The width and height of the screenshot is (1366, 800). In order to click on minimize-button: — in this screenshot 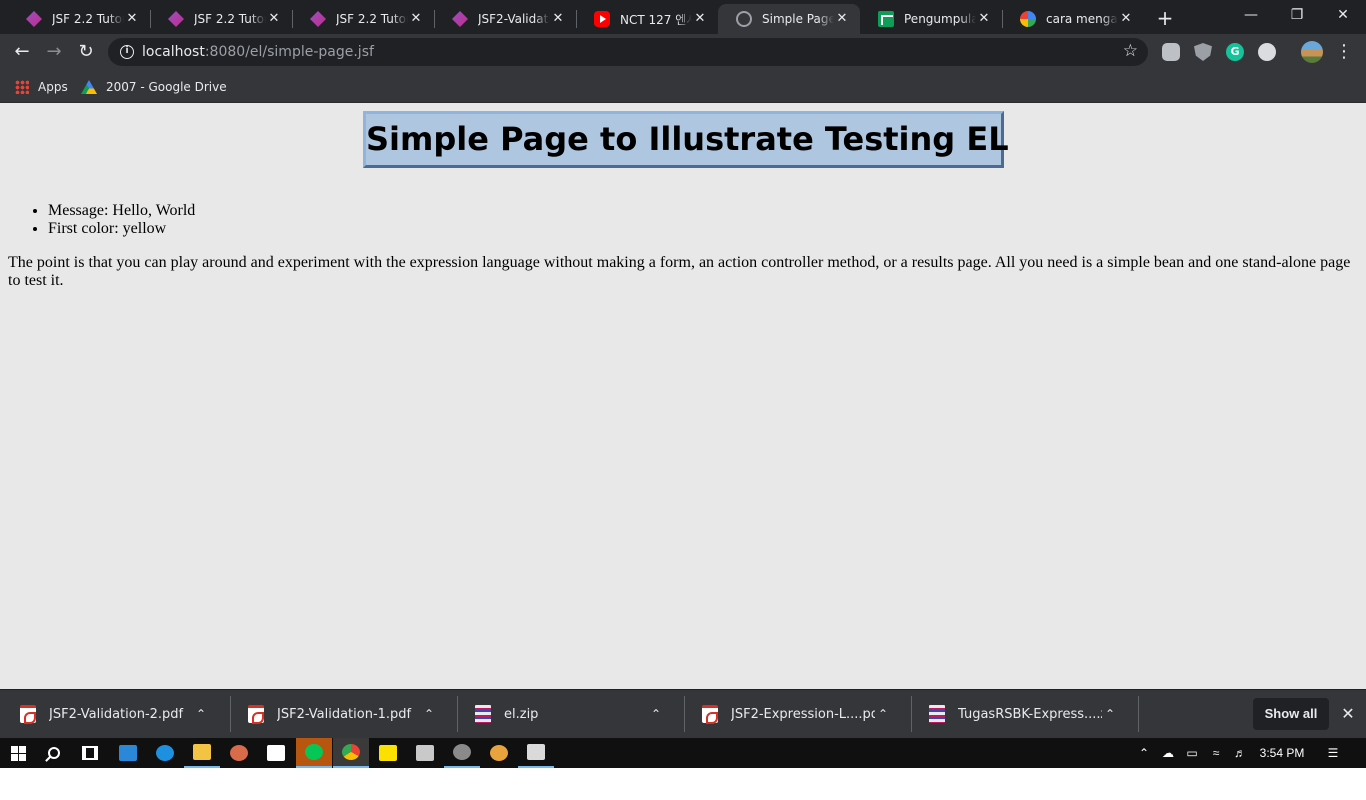, I will do `click(1251, 15)`.